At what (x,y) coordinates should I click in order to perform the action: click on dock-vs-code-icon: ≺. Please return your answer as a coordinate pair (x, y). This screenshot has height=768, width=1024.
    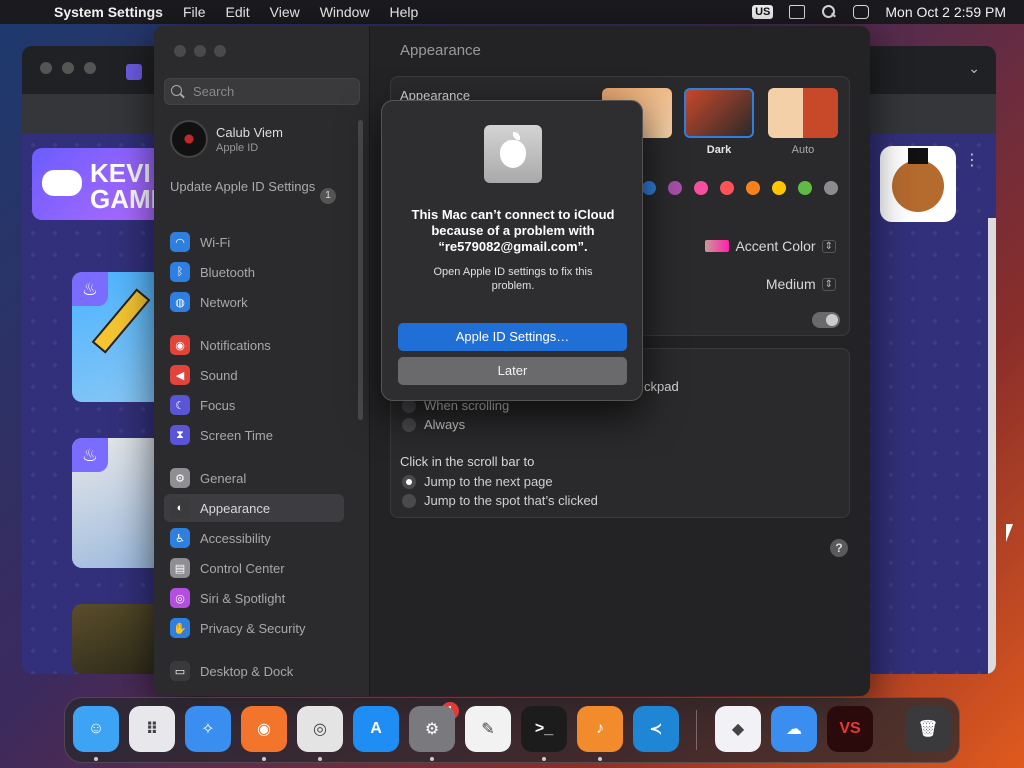
    Looking at the image, I should click on (656, 729).